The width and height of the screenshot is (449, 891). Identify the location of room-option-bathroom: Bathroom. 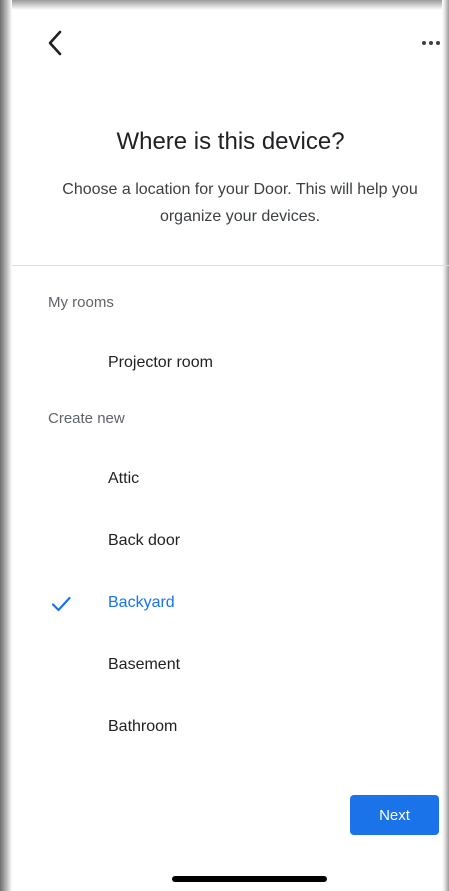
(227, 727).